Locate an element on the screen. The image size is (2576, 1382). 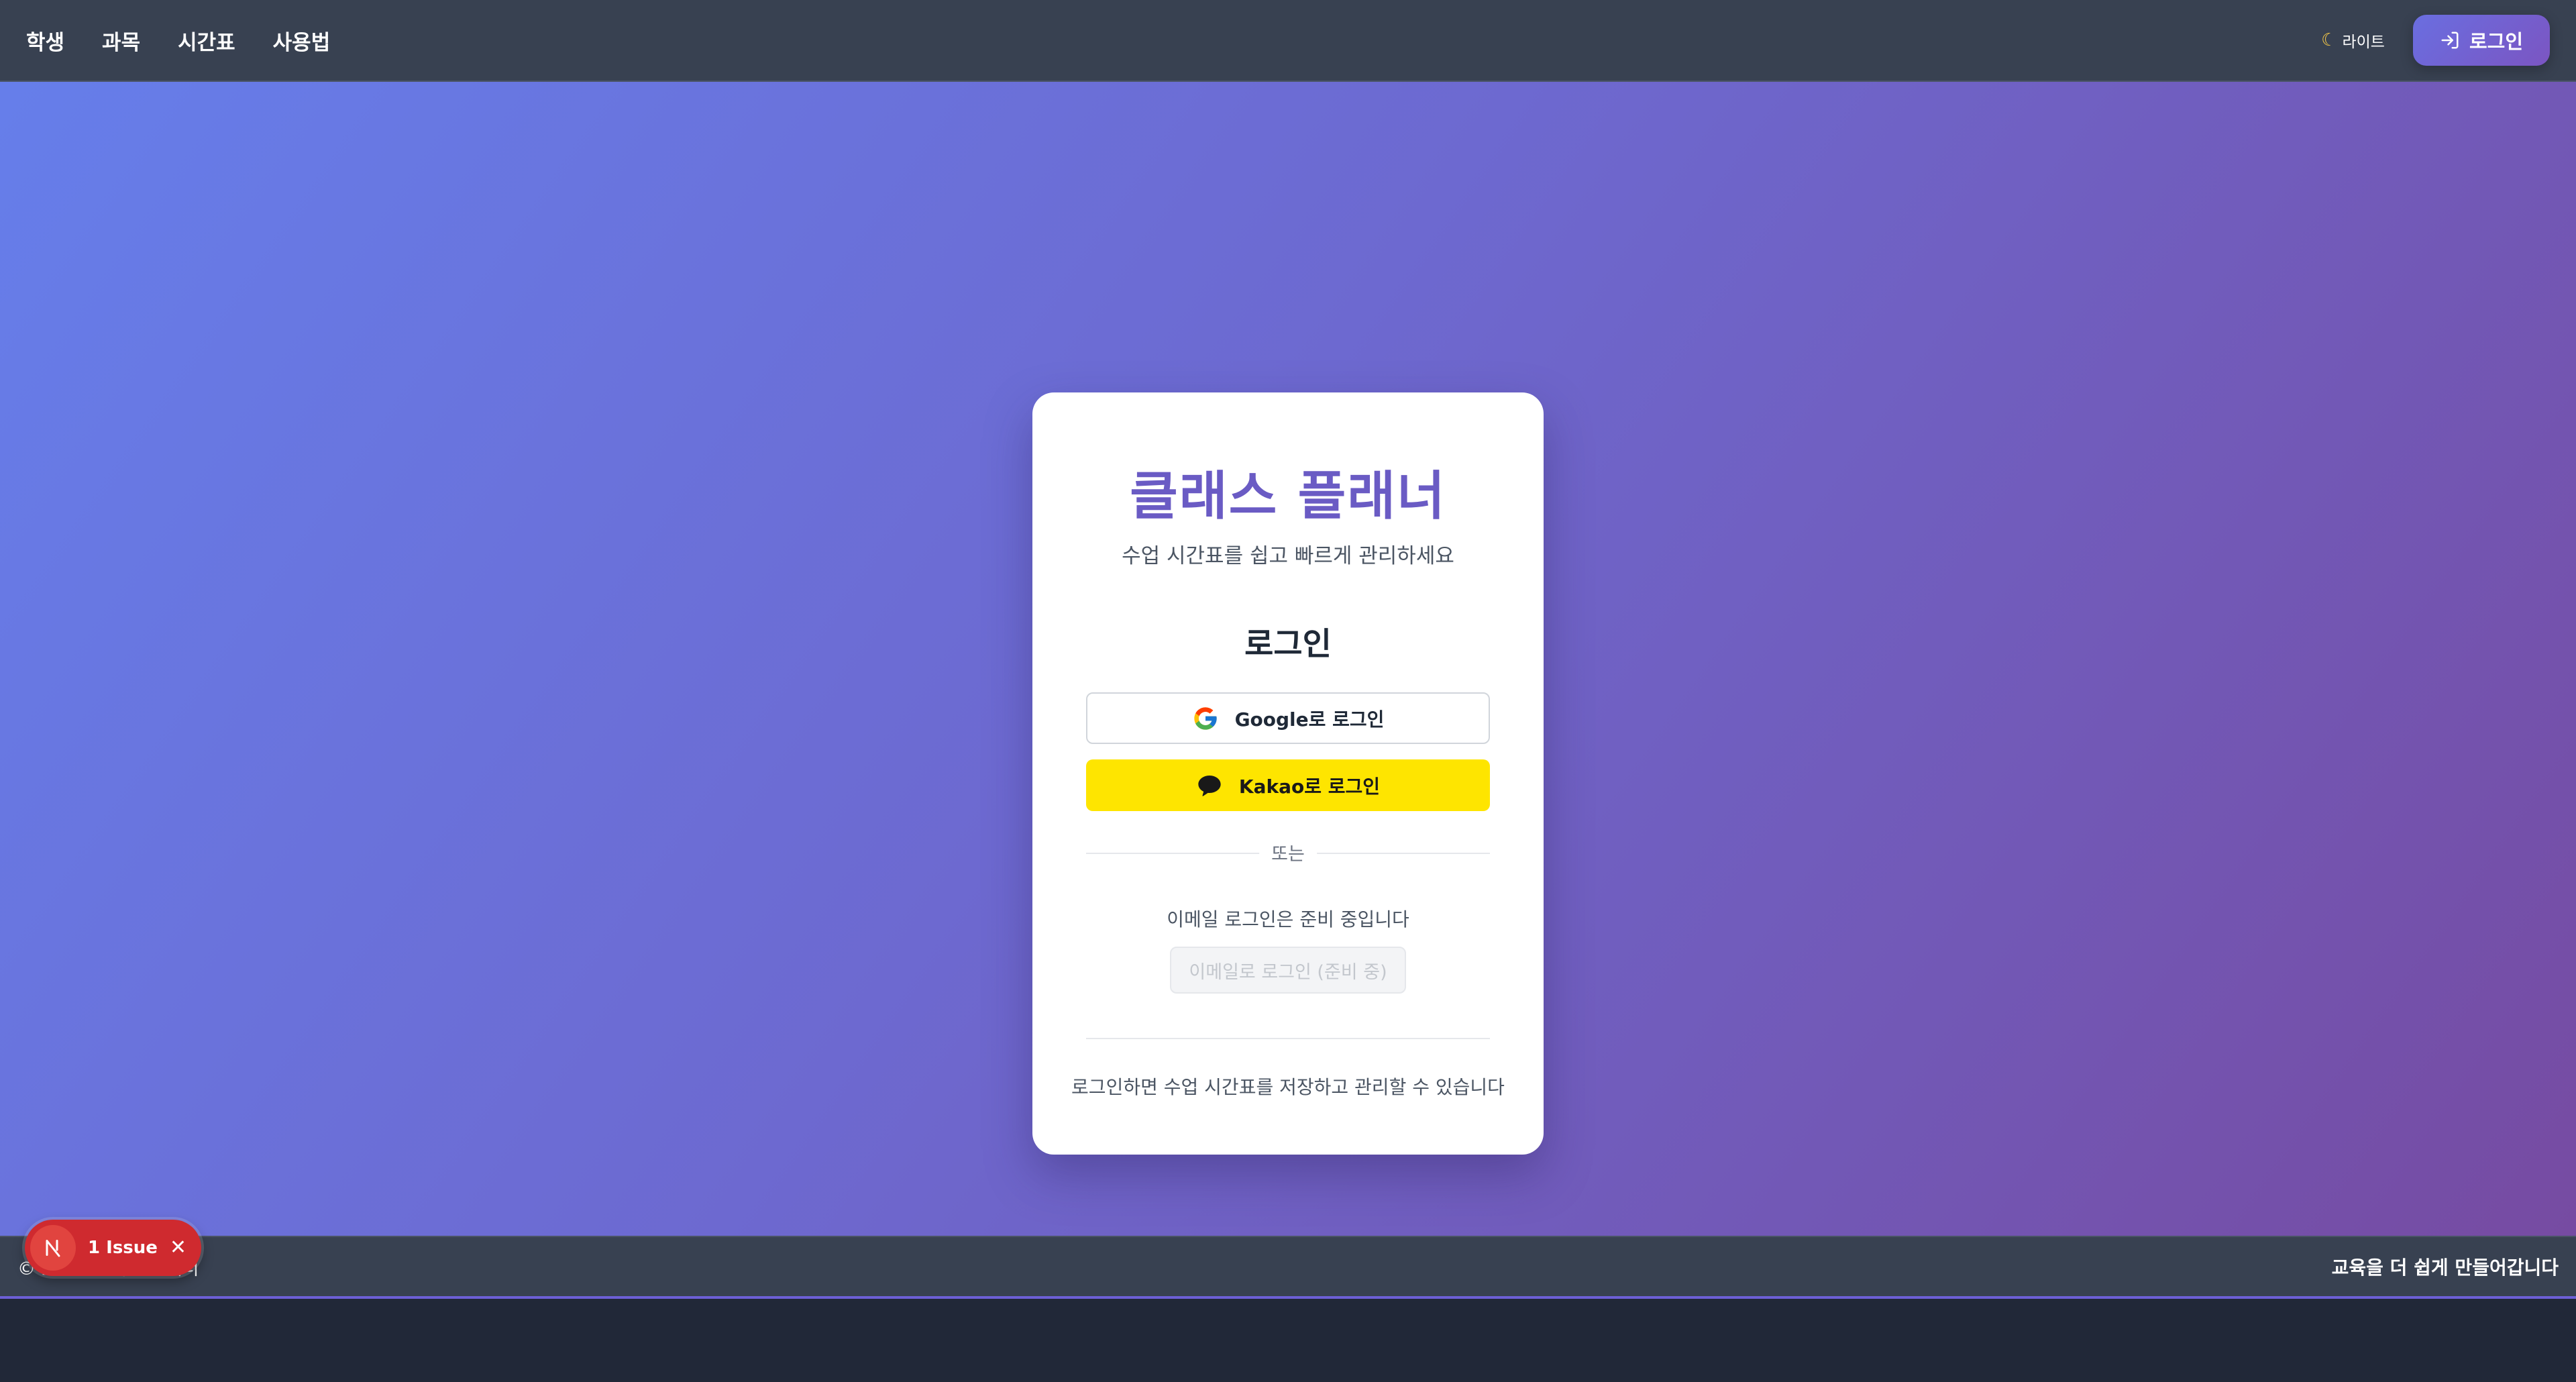
or-divider: 또는 is located at coordinates (1288, 852).